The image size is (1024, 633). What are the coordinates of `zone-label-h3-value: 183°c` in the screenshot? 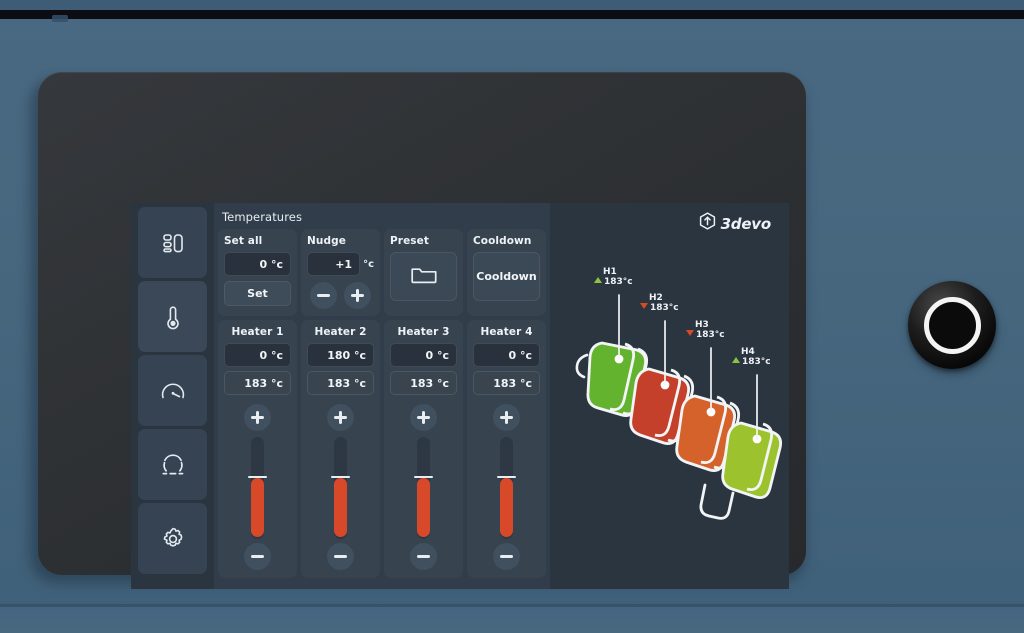 It's located at (705, 335).